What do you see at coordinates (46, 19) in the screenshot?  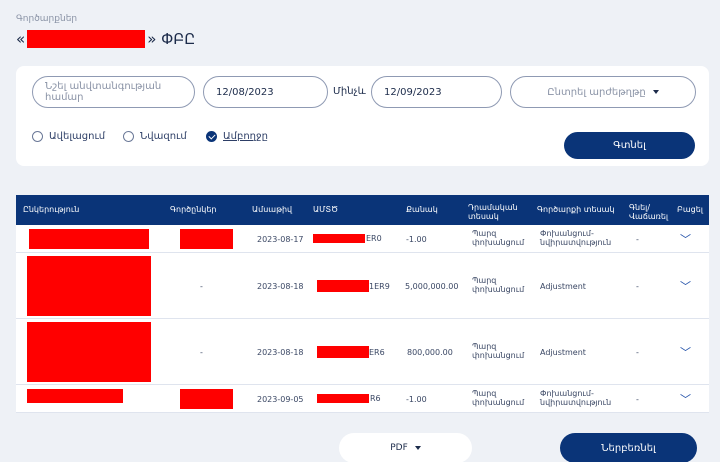 I see `breadcrumb: Գործարքներ` at bounding box center [46, 19].